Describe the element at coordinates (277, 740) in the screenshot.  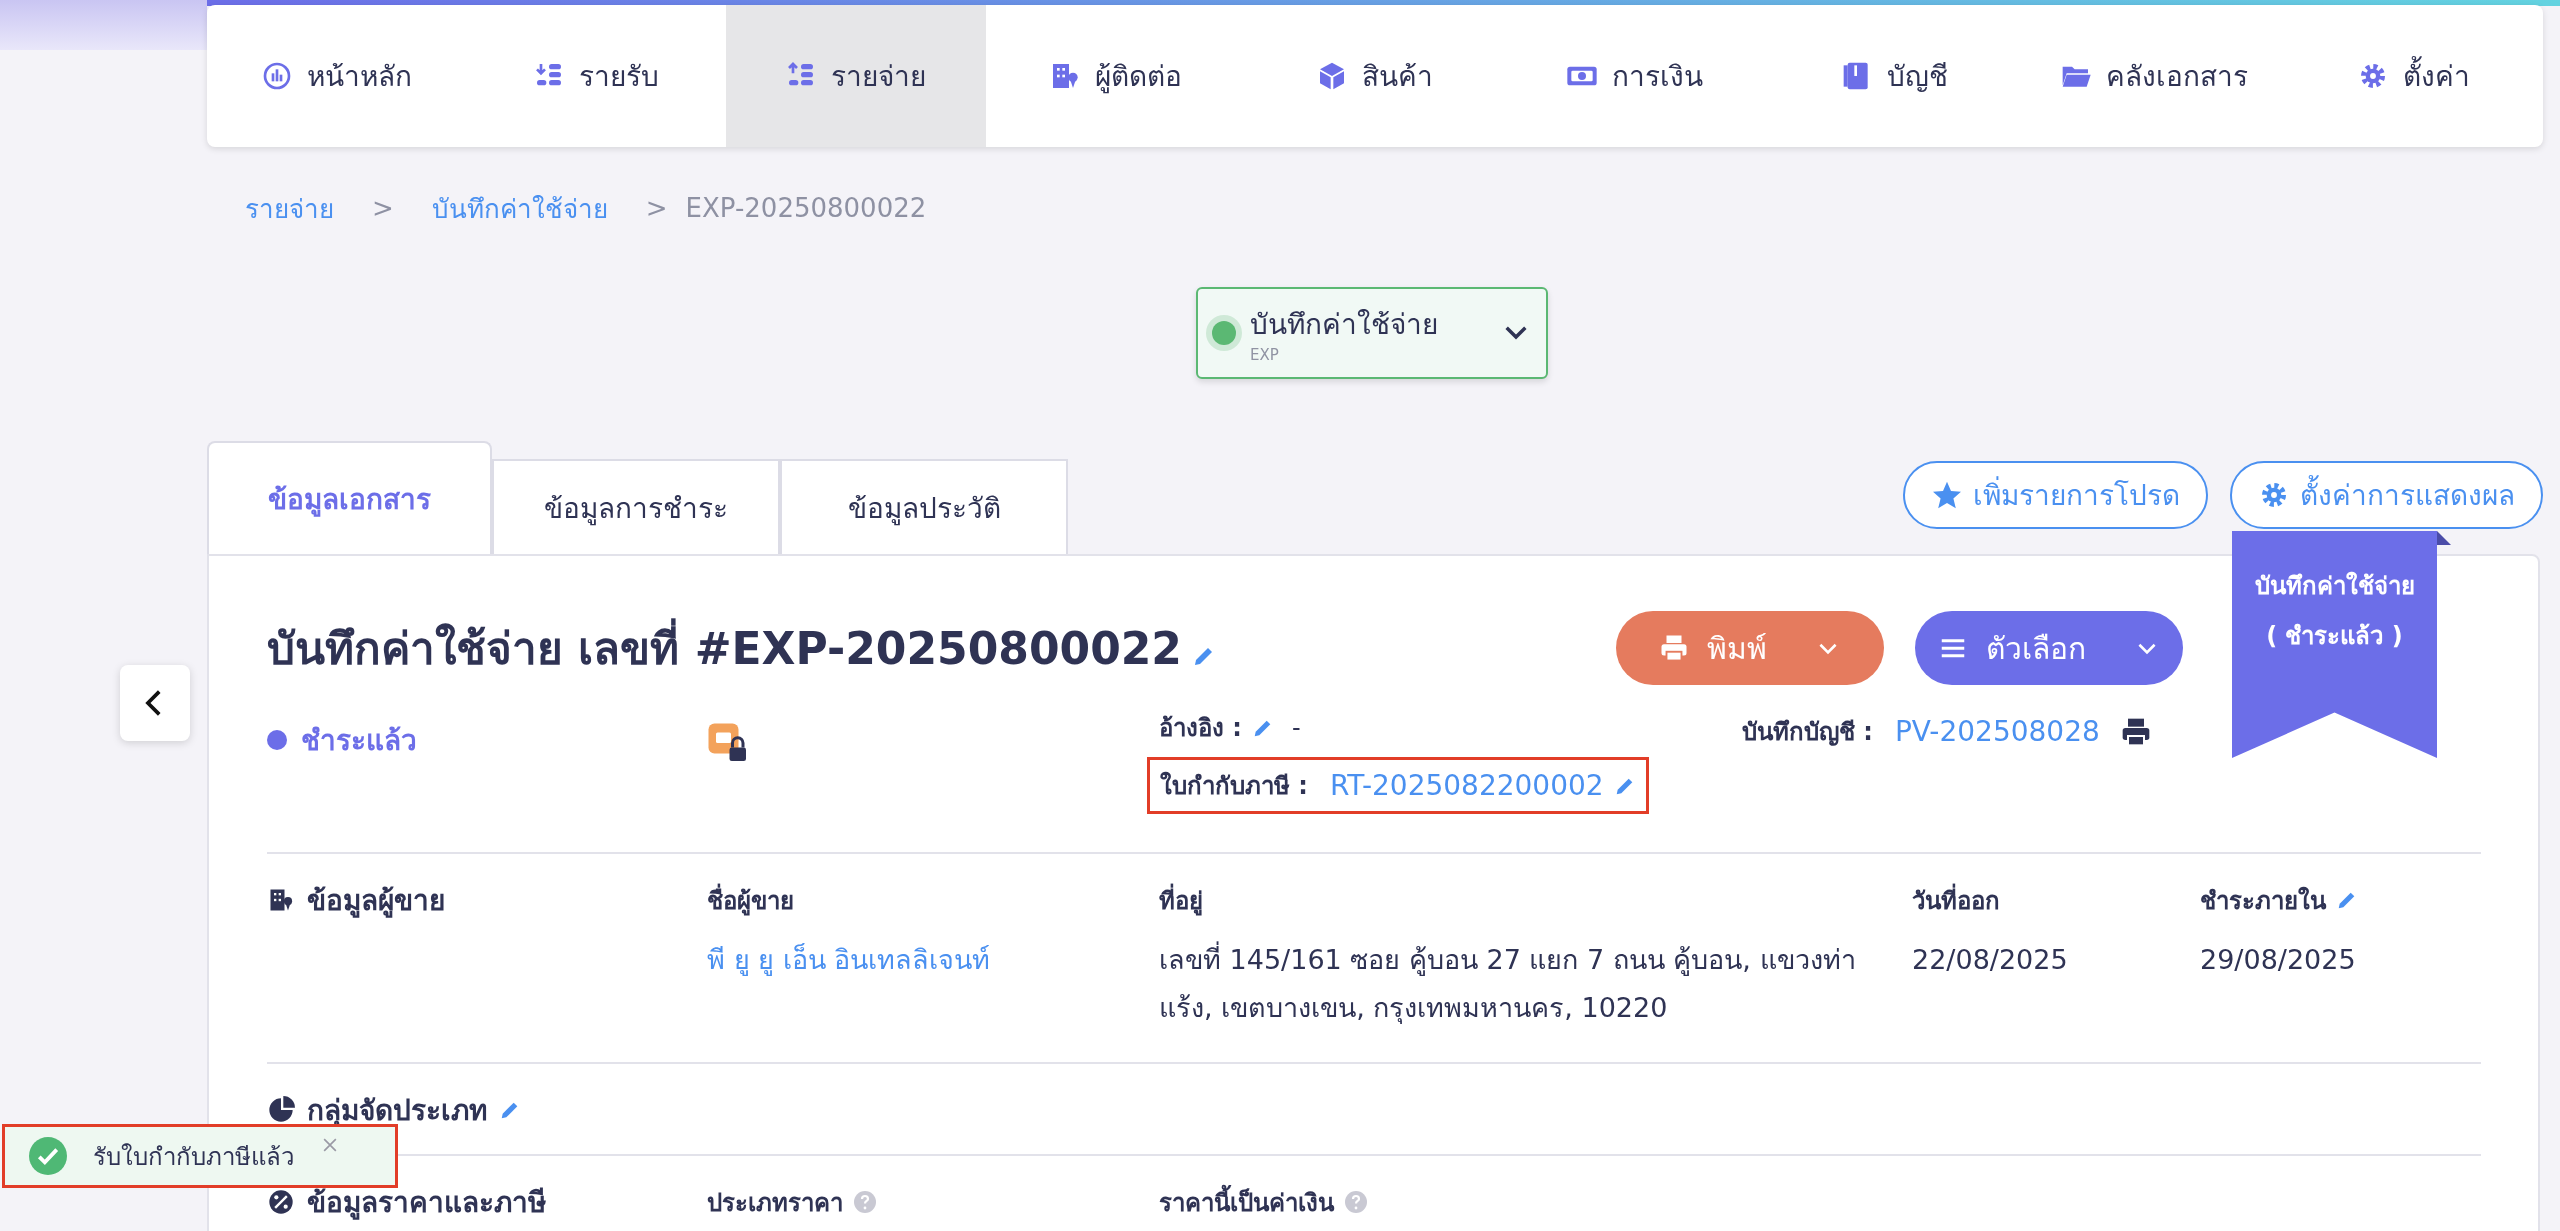
I see `status-dot-icon` at that location.